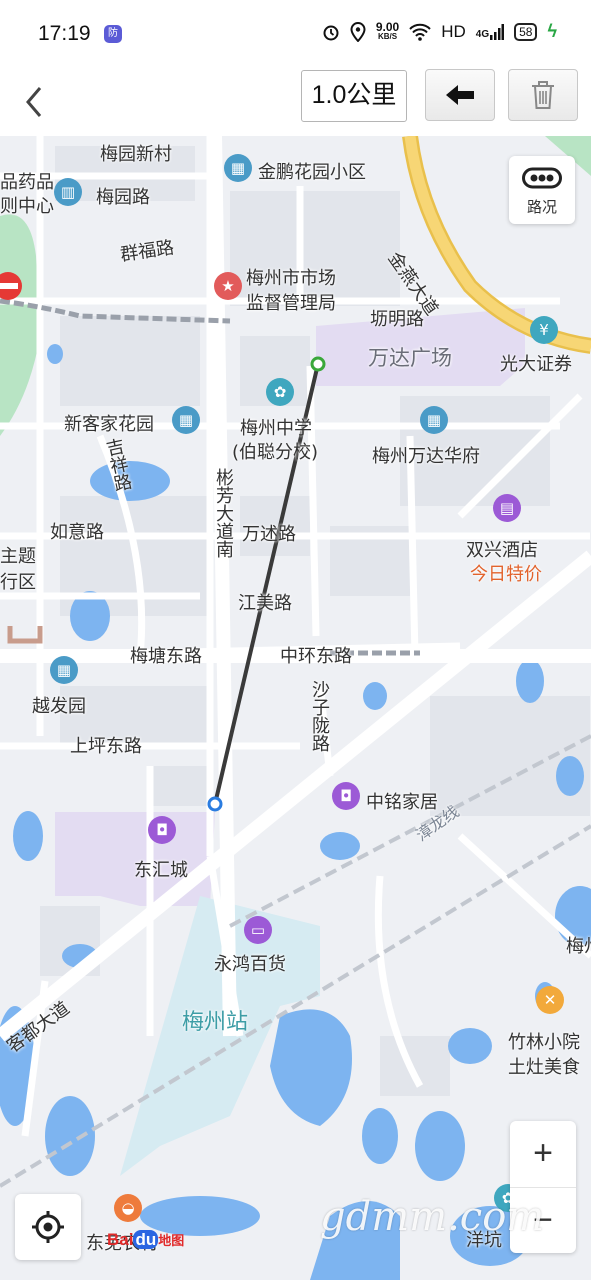 The height and width of the screenshot is (1280, 591). I want to click on crosshair-icon, so click(48, 1227).